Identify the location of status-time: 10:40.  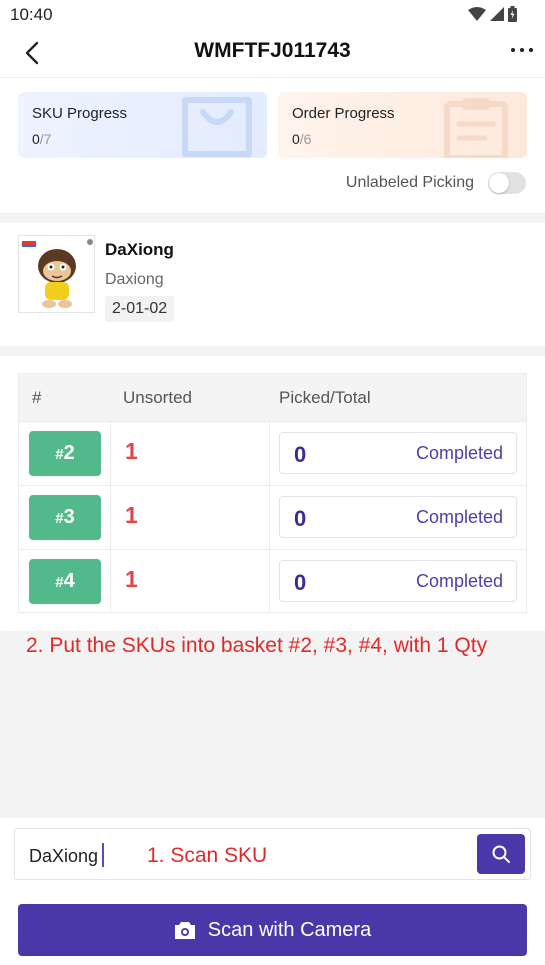
(31, 14).